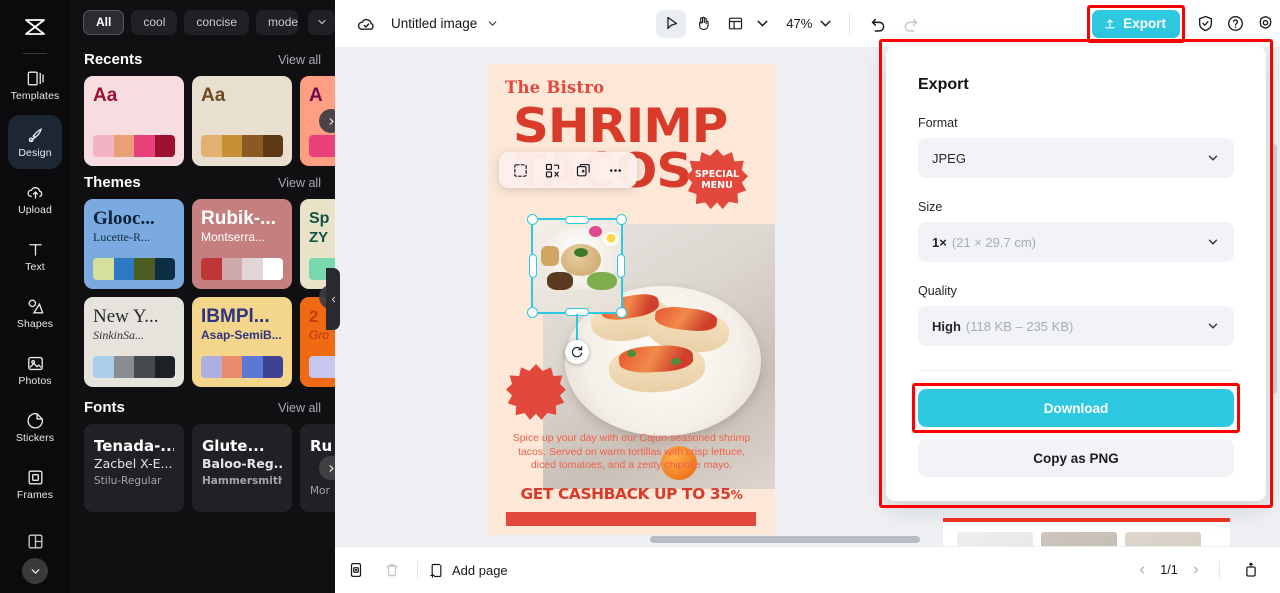 This screenshot has width=1280, height=593. I want to click on quality-label: Quality, so click(937, 291).